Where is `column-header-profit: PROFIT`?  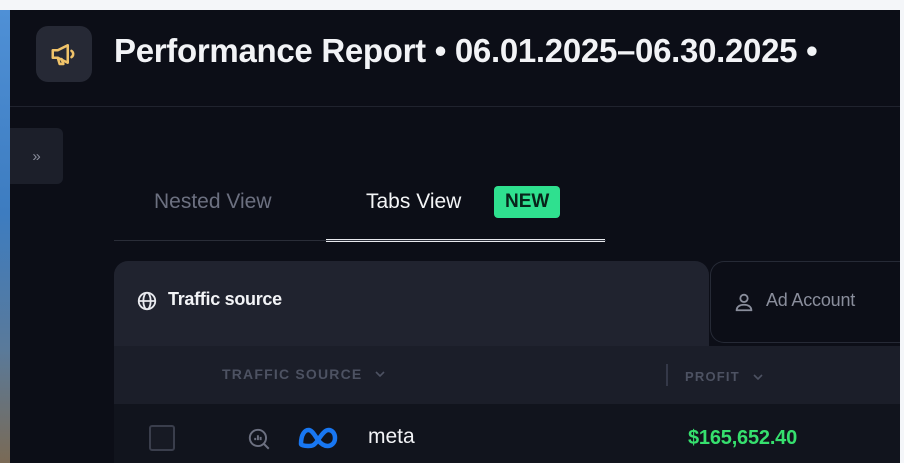 column-header-profit: PROFIT is located at coordinates (724, 376).